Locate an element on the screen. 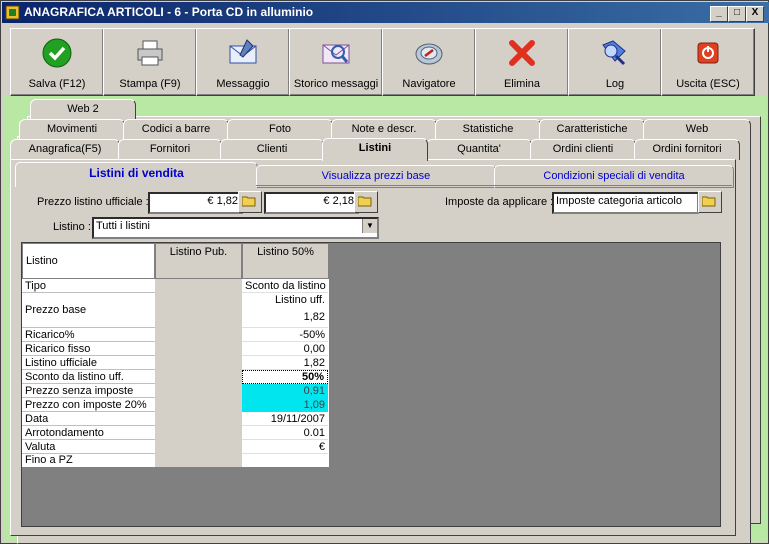  check-icon is located at coordinates (57, 53).